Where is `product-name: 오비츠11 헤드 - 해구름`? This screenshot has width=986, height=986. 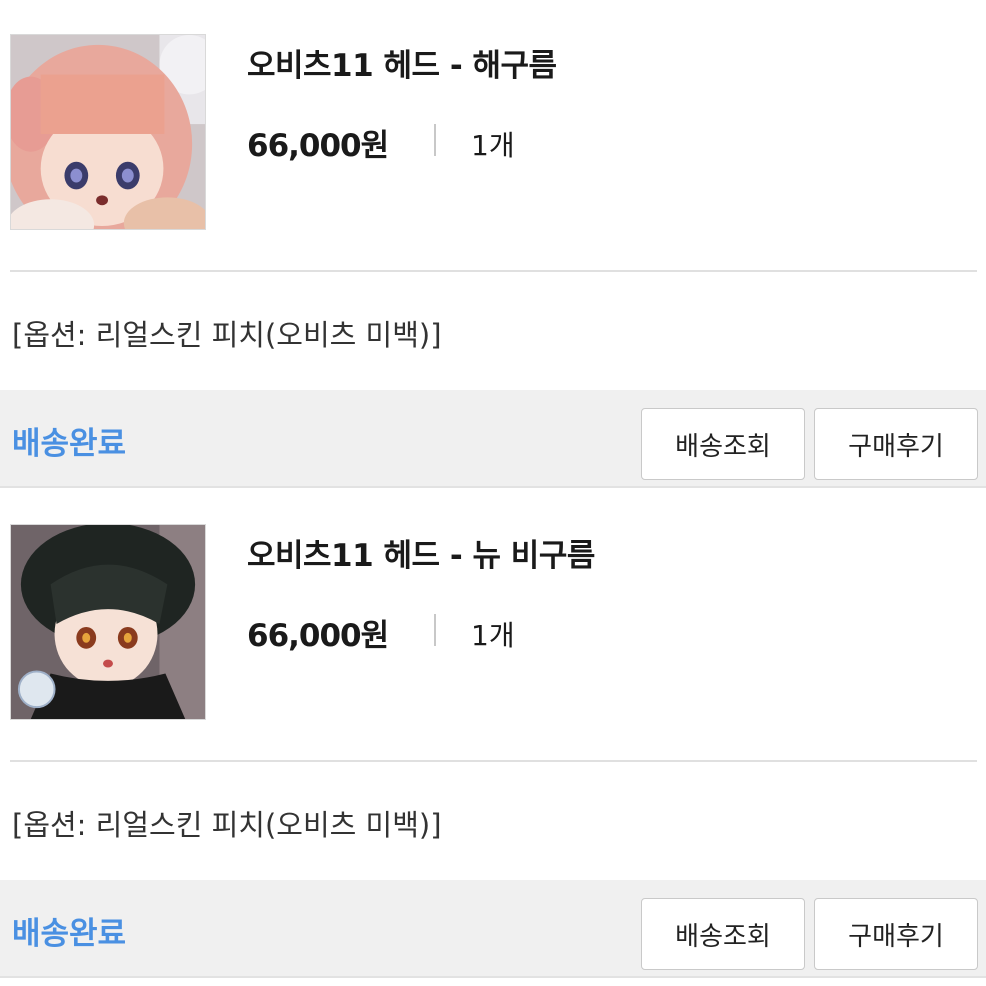 product-name: 오비츠11 헤드 - 해구름 is located at coordinates (402, 62).